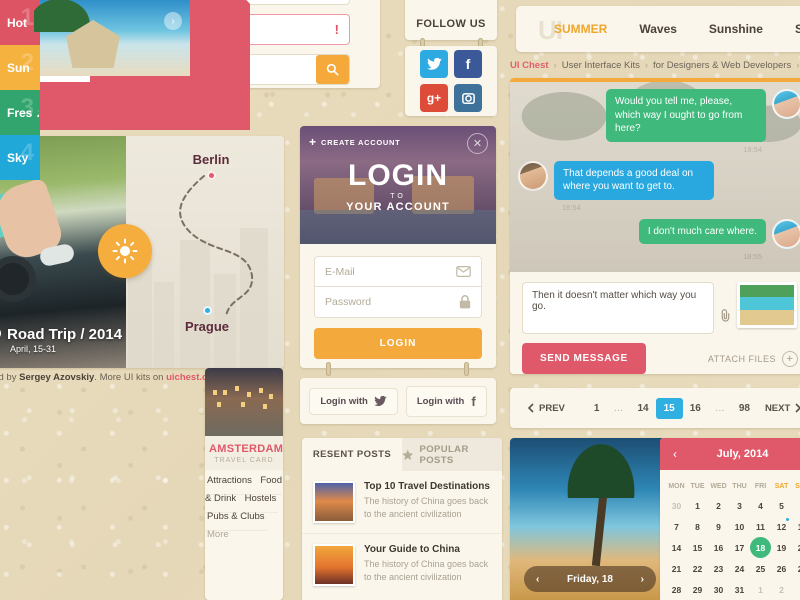 The width and height of the screenshot is (800, 600). I want to click on tab-recent-posts: RESENT POSTS, so click(352, 454).